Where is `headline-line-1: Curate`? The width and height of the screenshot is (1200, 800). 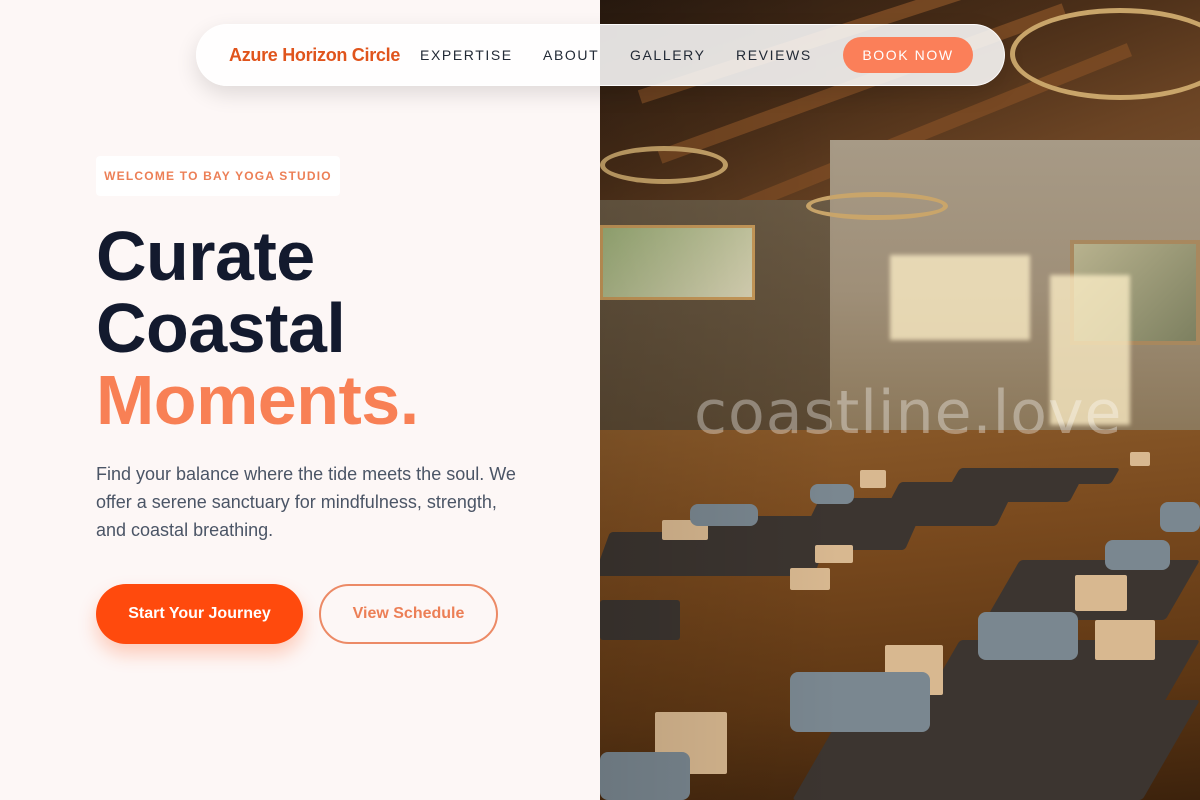 headline-line-1: Curate is located at coordinates (205, 256).